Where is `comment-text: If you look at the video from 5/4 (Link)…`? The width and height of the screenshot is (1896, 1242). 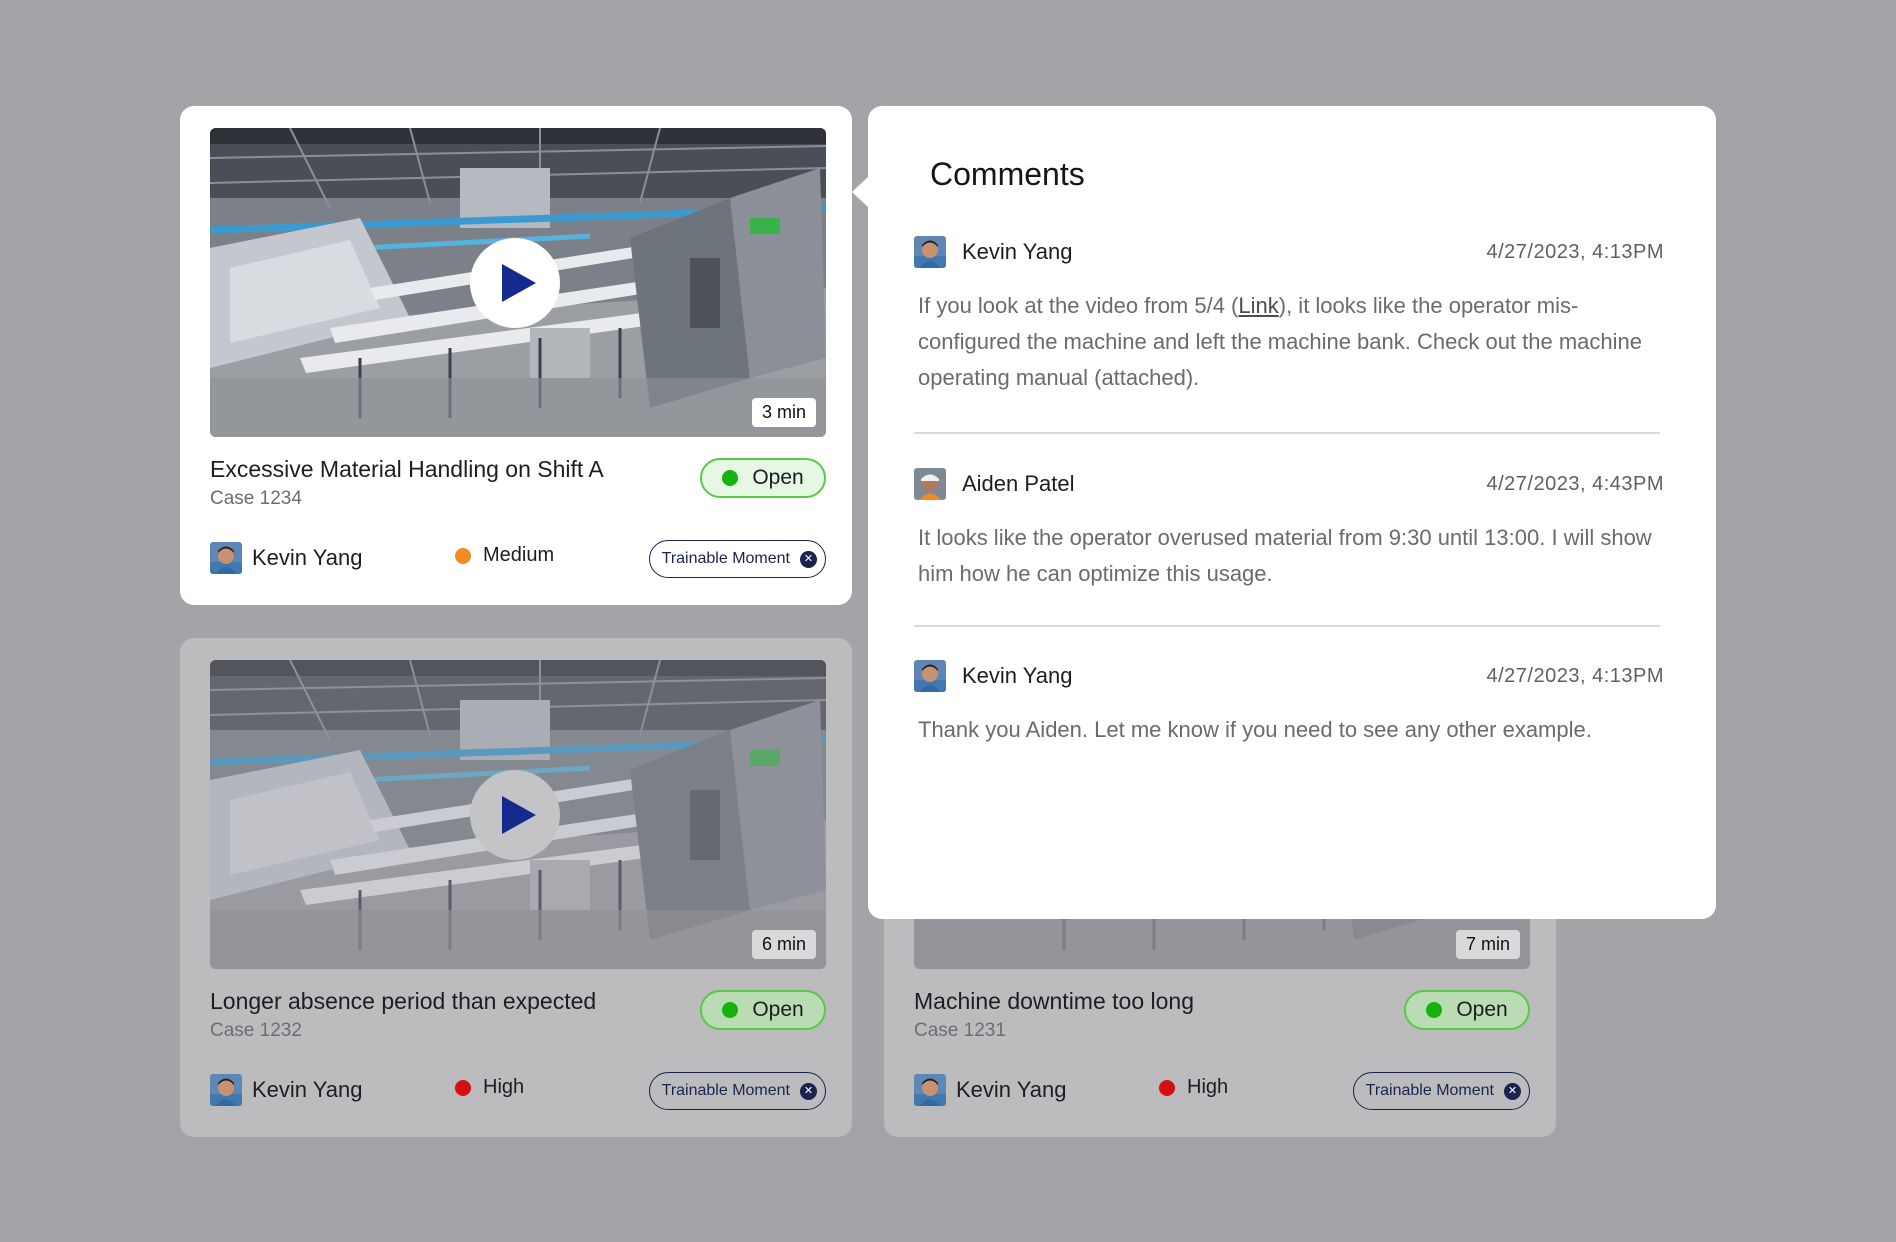 comment-text: If you look at the video from 5/4 (Link)… is located at coordinates (1280, 341).